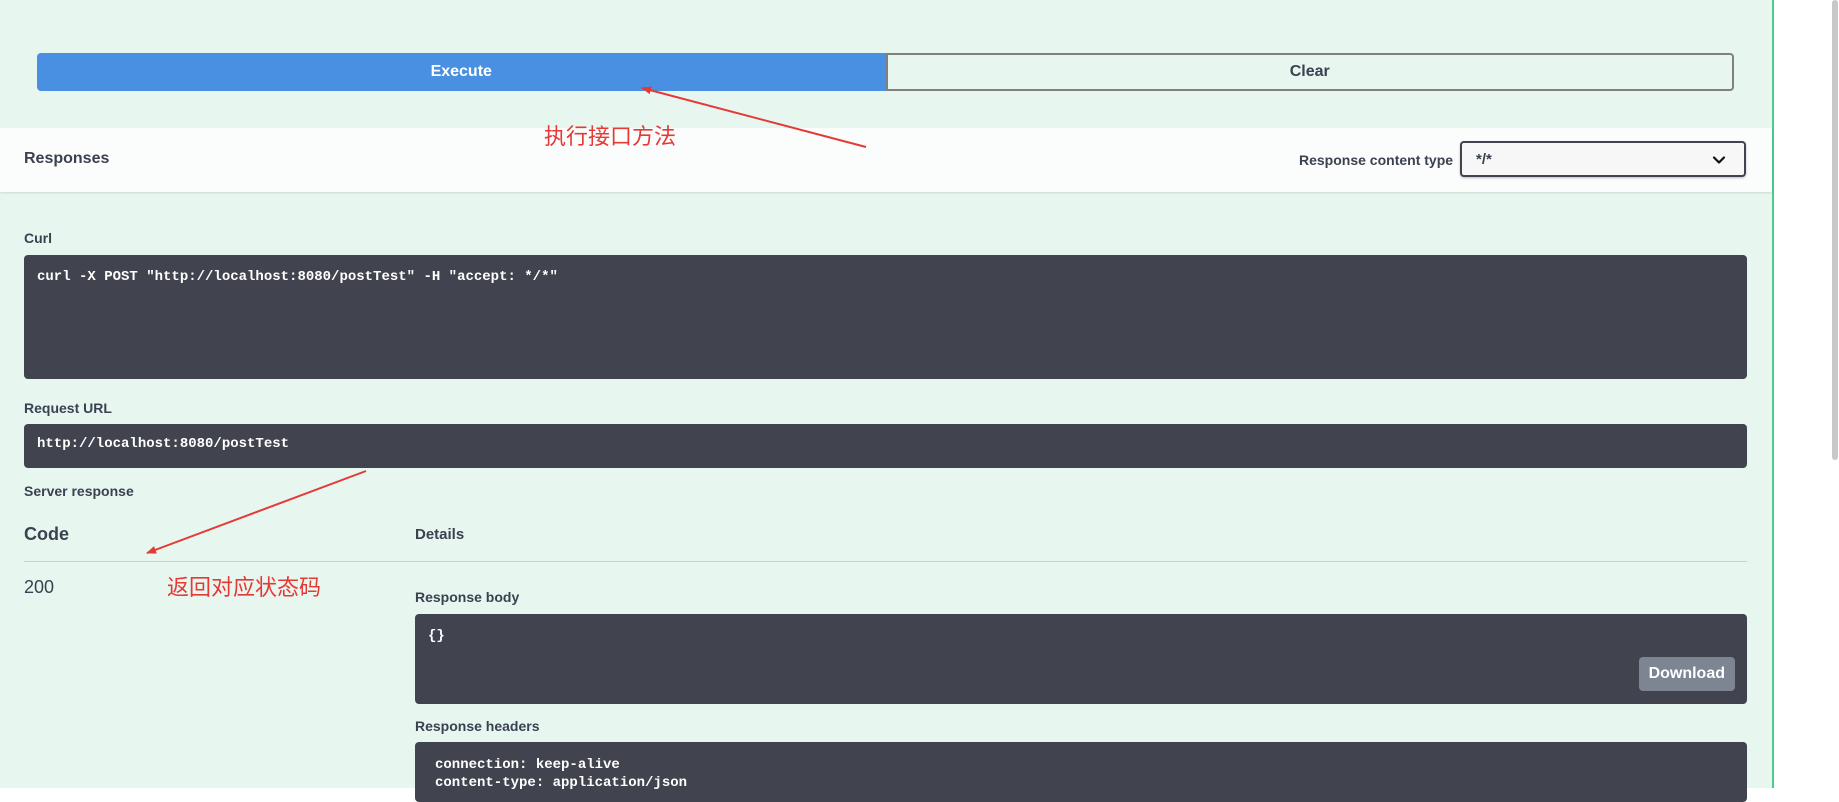  What do you see at coordinates (1719, 160) in the screenshot?
I see `chevron-down-icon` at bounding box center [1719, 160].